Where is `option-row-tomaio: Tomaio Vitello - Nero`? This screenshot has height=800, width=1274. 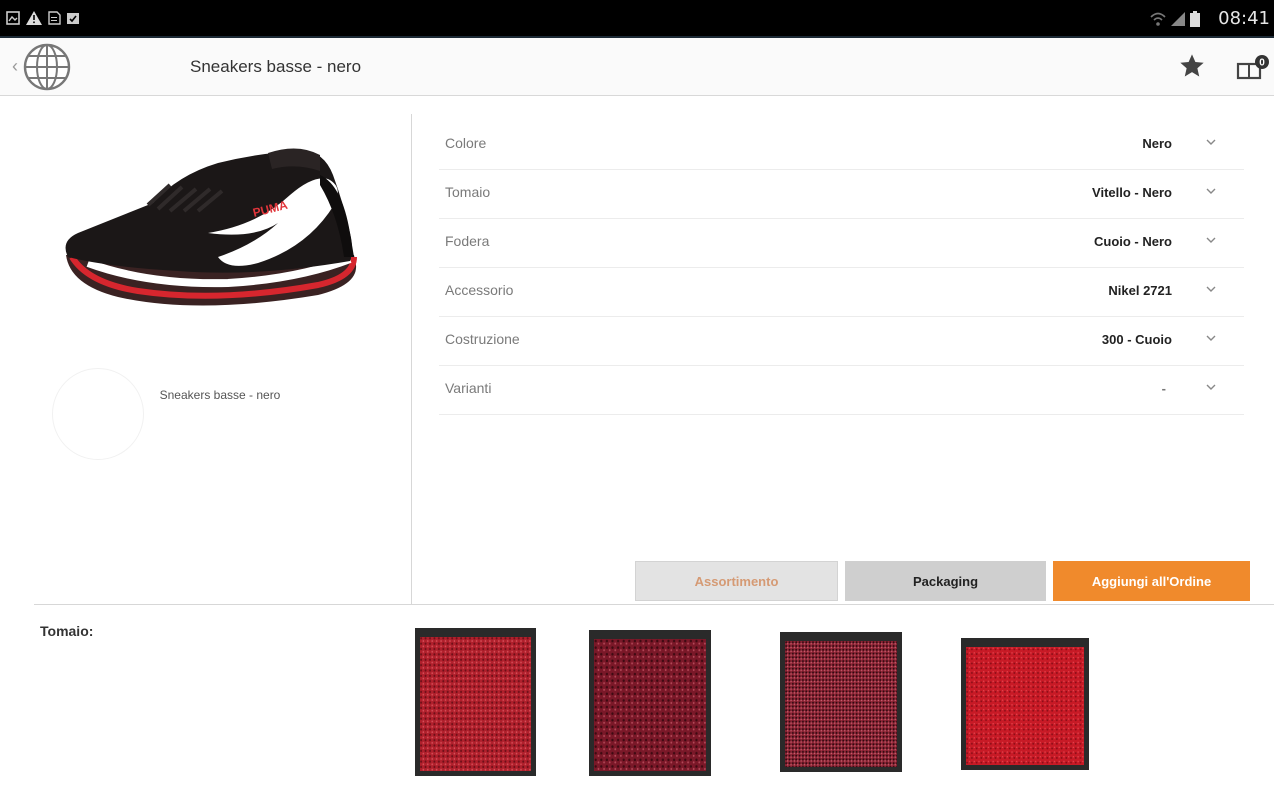 option-row-tomaio: Tomaio Vitello - Nero is located at coordinates (841, 194).